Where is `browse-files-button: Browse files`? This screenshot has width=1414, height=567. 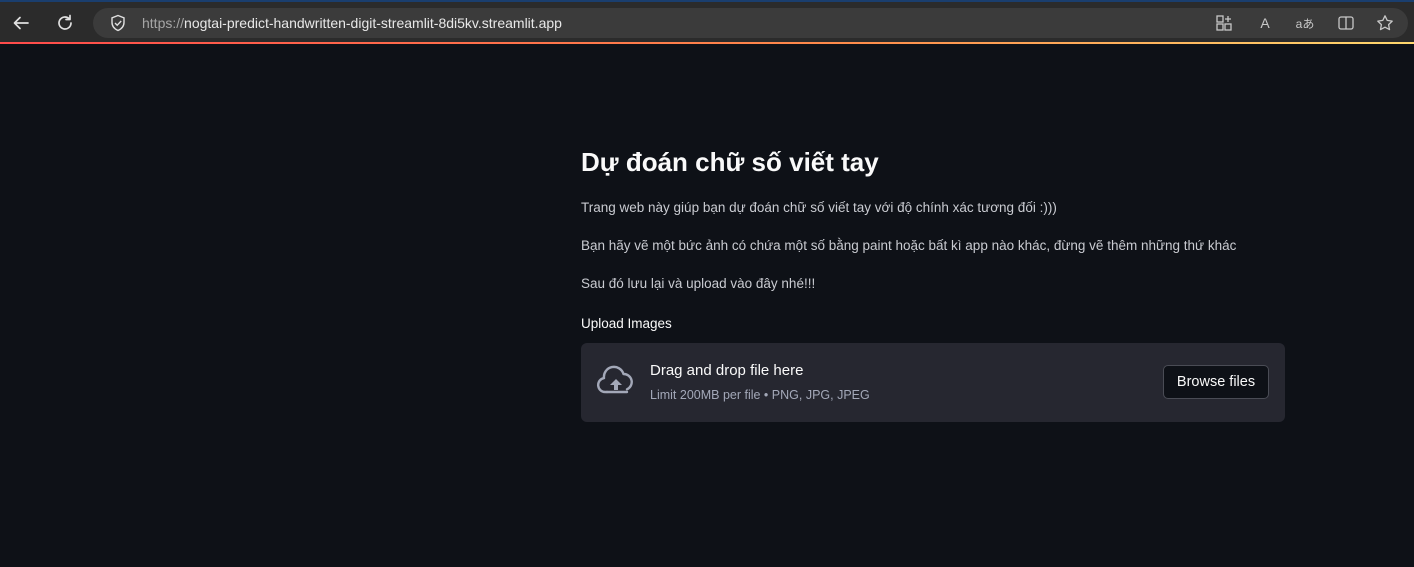 browse-files-button: Browse files is located at coordinates (1216, 382).